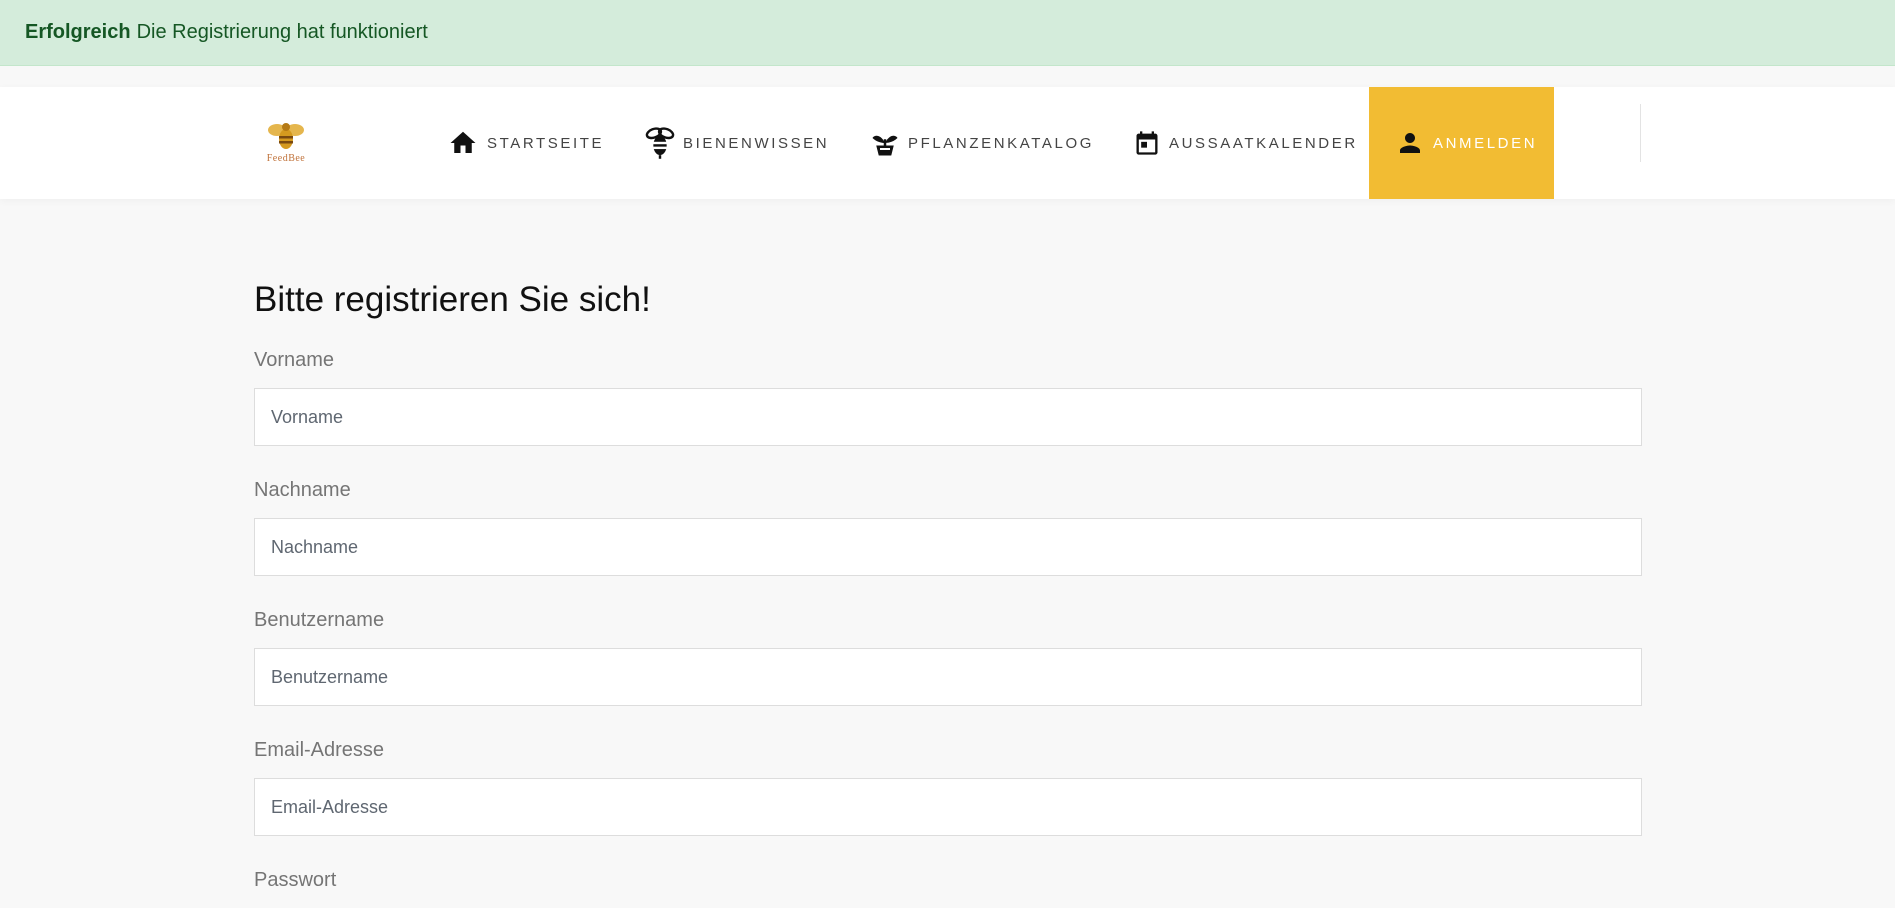 Image resolution: width=1895 pixels, height=908 pixels. I want to click on nachname-input, so click(948, 547).